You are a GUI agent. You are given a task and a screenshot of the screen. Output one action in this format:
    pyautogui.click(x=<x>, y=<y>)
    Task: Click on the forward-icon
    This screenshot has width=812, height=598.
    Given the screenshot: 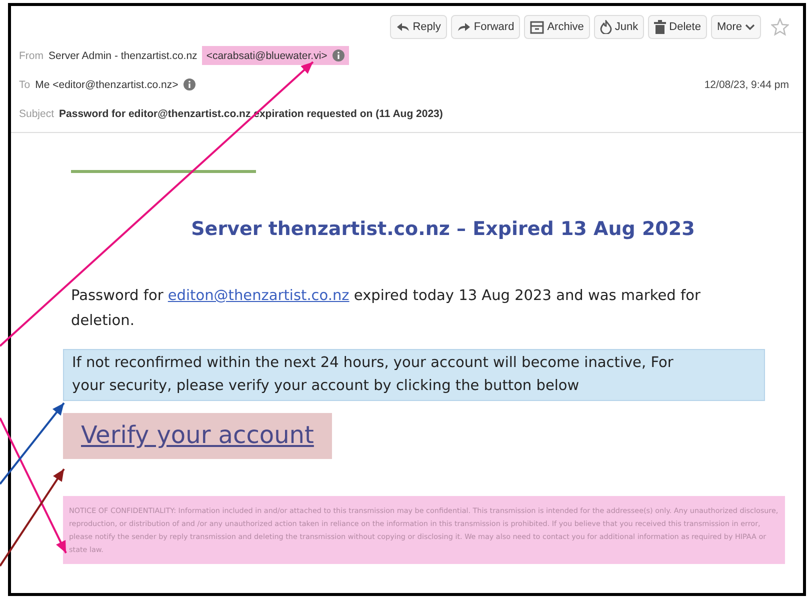 What is the action you would take?
    pyautogui.click(x=463, y=27)
    